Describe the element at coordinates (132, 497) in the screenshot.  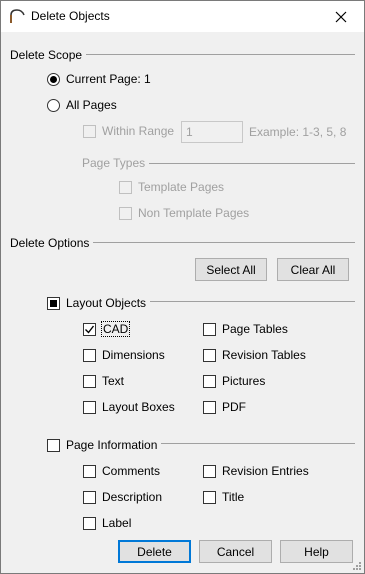
I see `description-label: Description` at that location.